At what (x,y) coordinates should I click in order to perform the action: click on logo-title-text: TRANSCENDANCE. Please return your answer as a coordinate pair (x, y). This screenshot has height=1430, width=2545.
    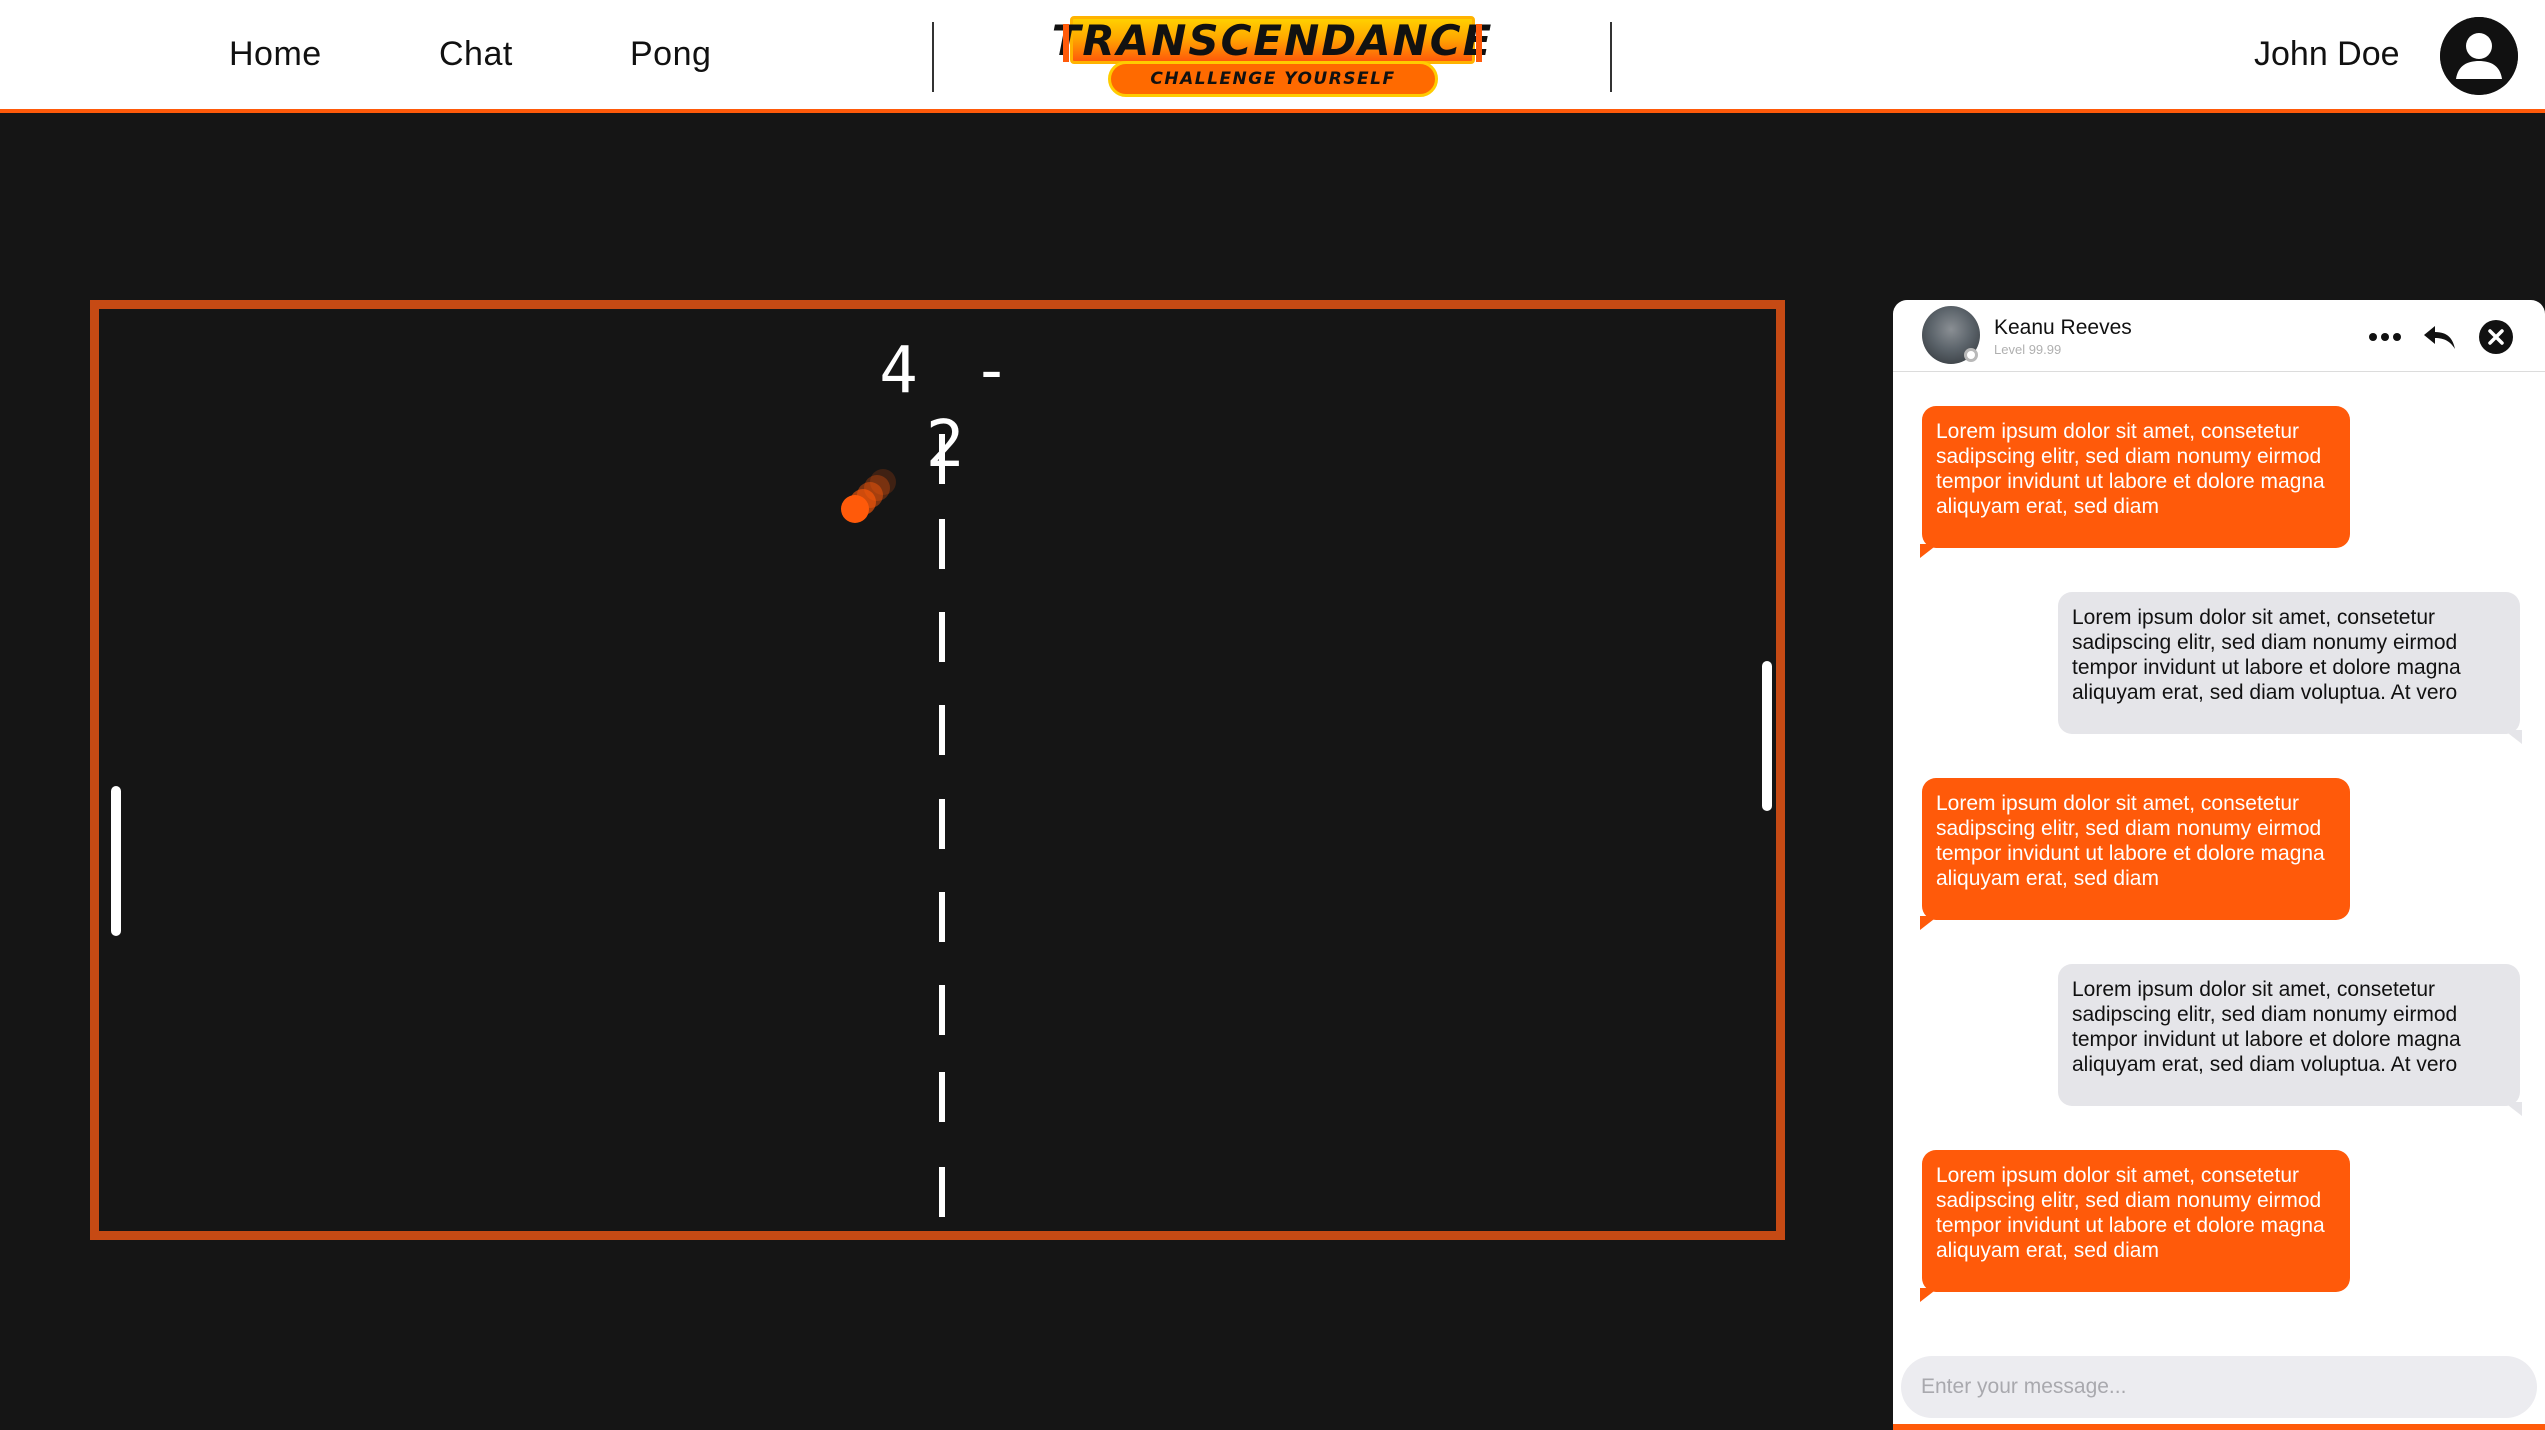
    Looking at the image, I should click on (1272, 40).